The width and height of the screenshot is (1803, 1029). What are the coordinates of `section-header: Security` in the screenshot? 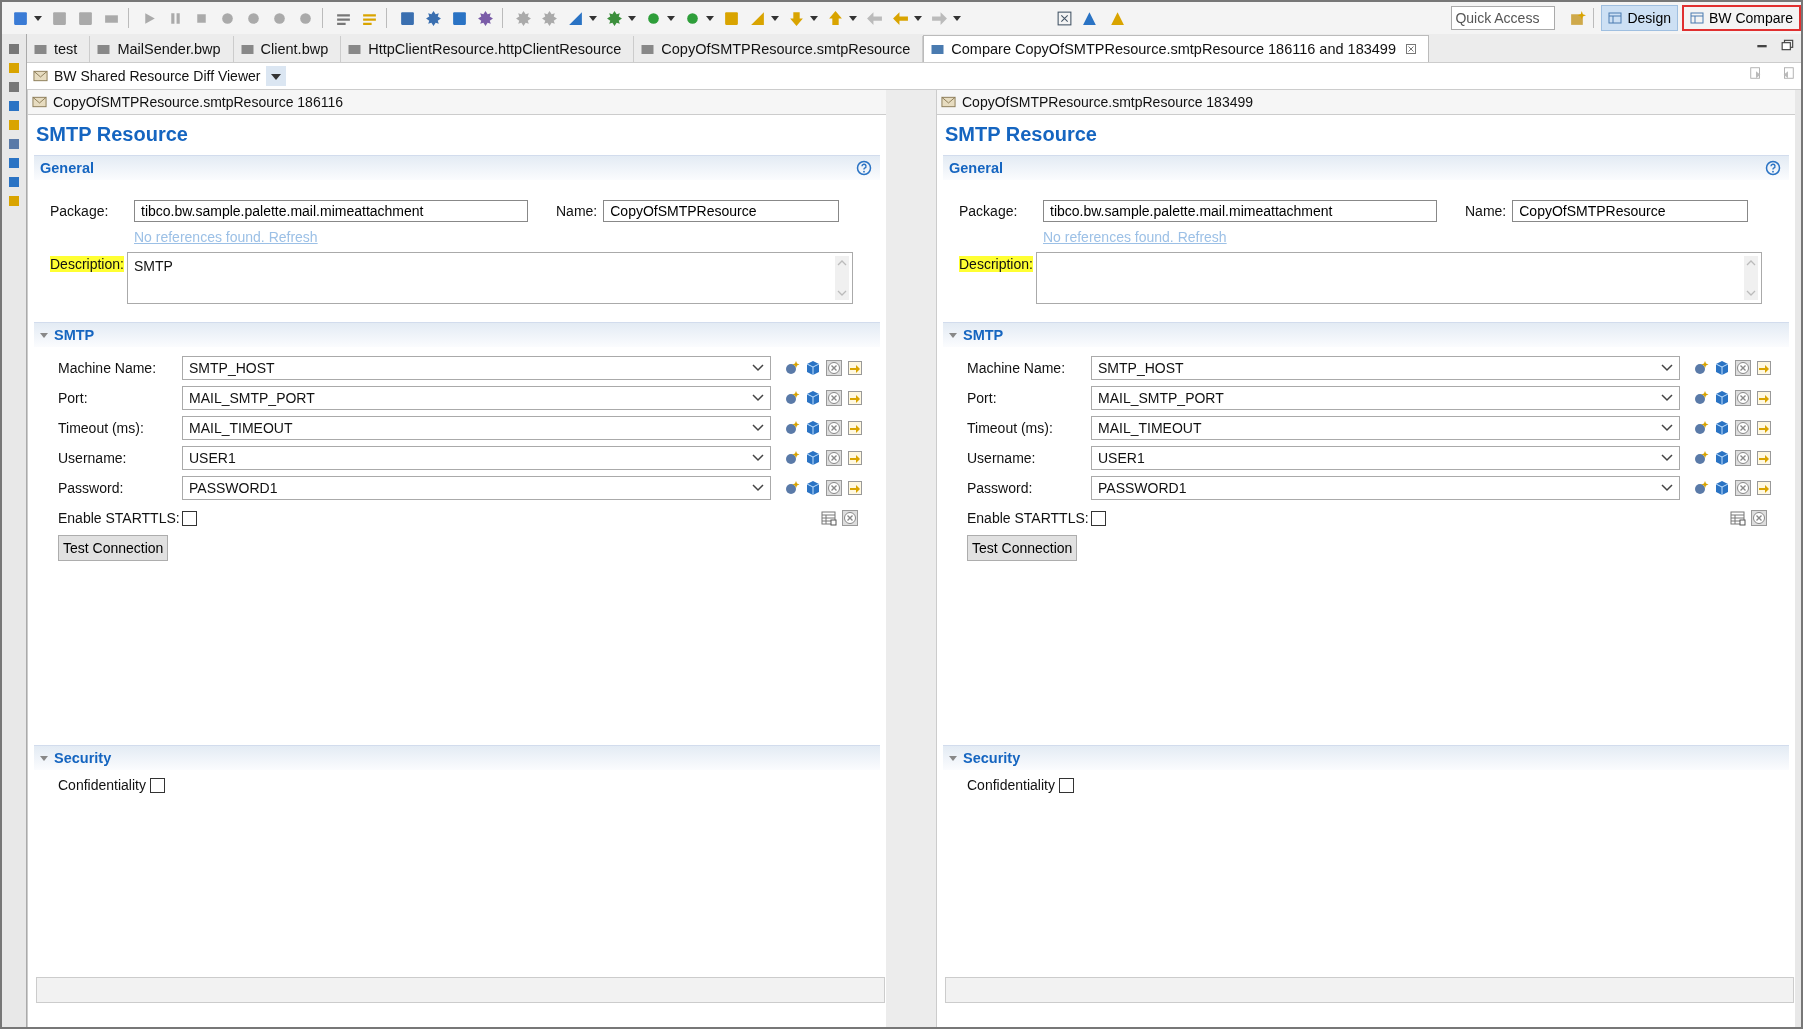 It's located at (1366, 757).